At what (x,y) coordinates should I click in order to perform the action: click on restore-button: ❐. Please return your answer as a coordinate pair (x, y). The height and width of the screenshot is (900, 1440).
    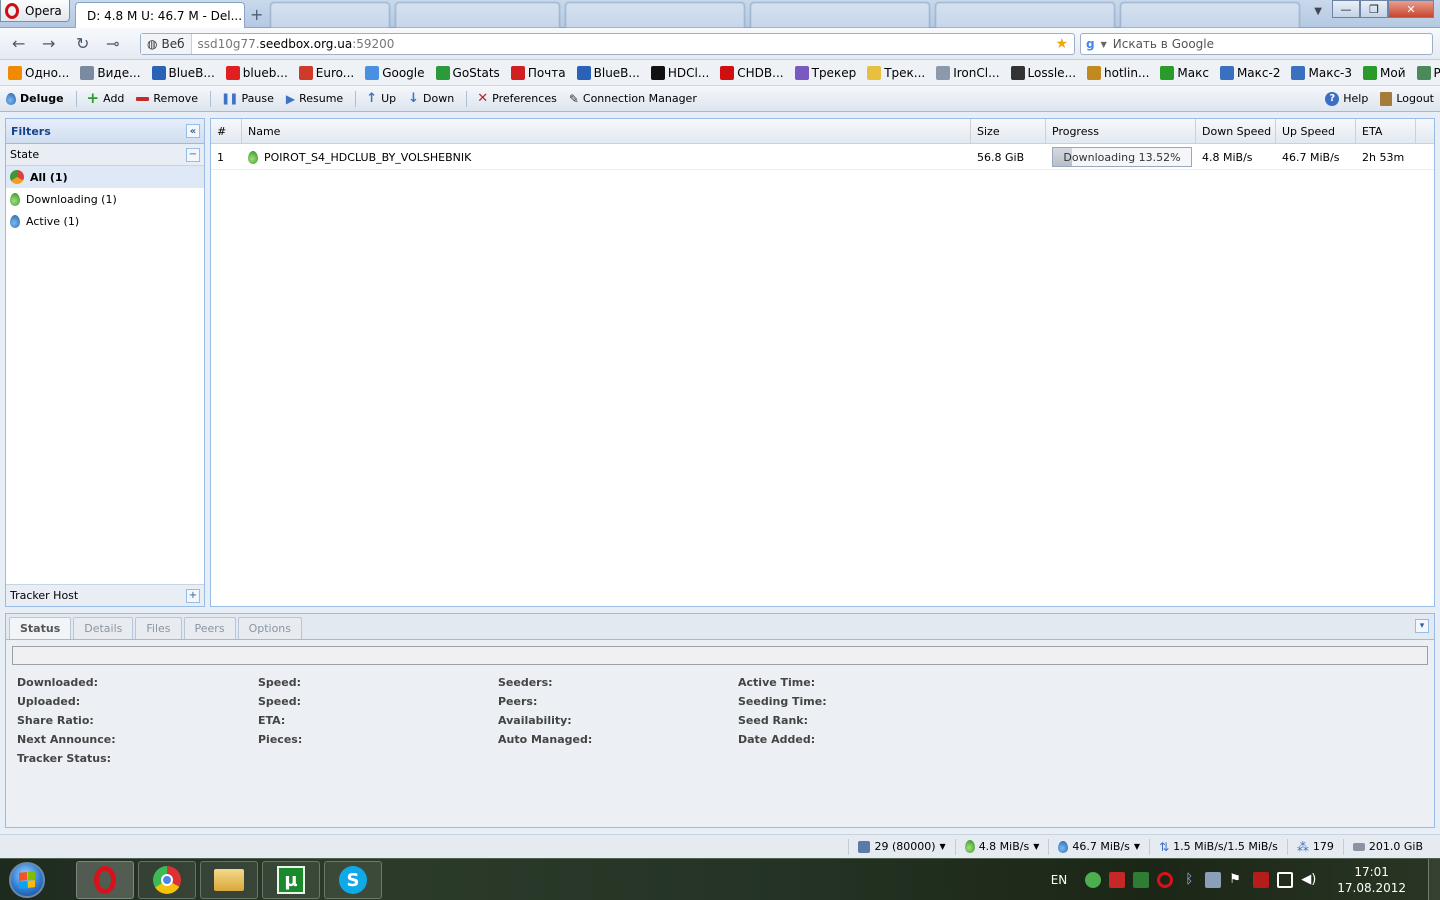
    Looking at the image, I should click on (1374, 9).